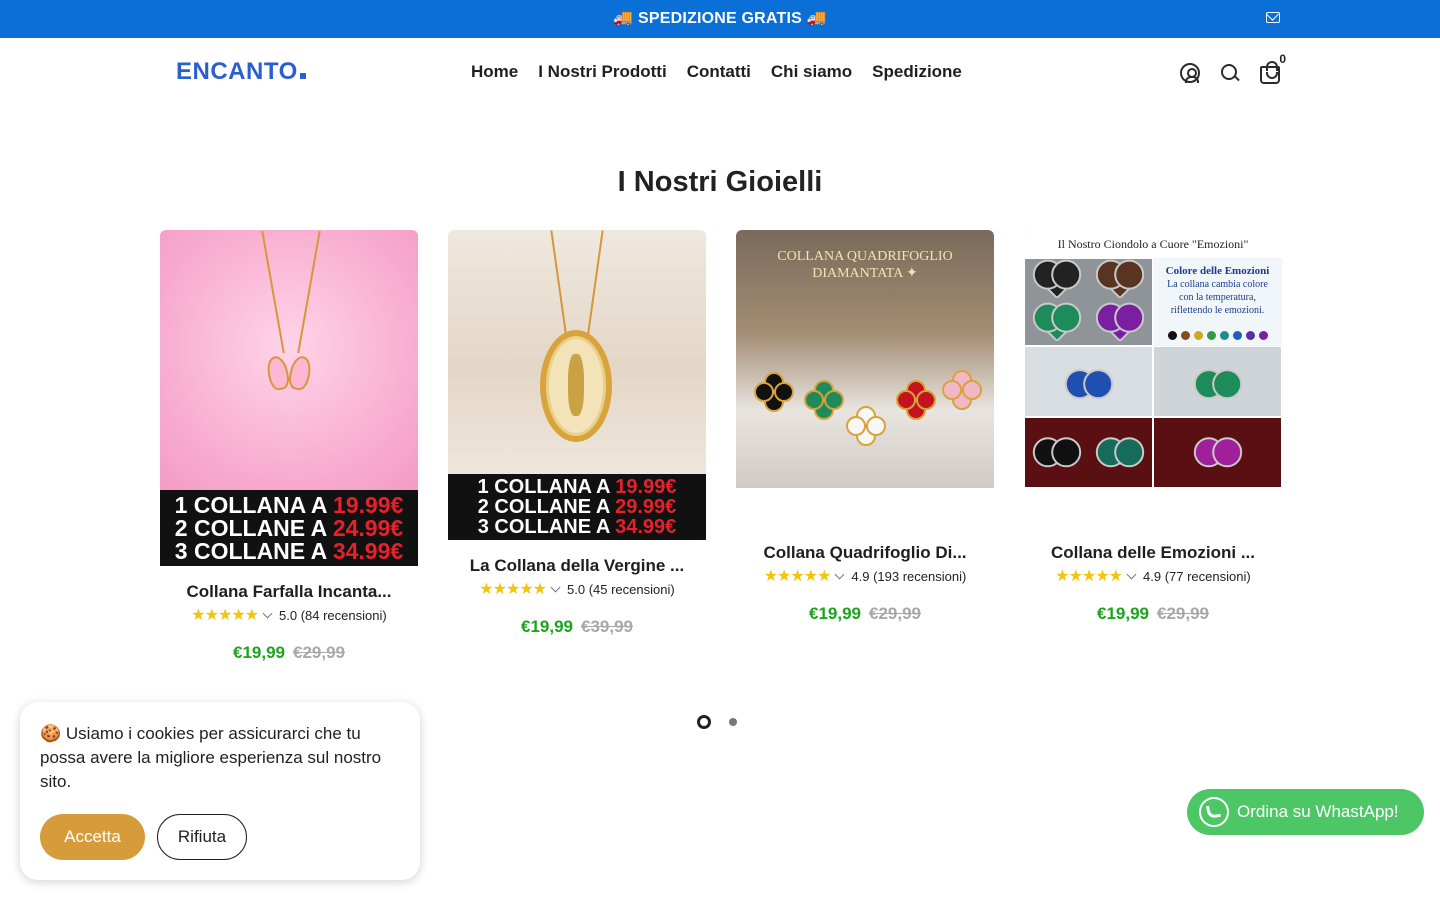 Image resolution: width=1440 pixels, height=900 pixels. I want to click on header-icons, so click(1230, 72).